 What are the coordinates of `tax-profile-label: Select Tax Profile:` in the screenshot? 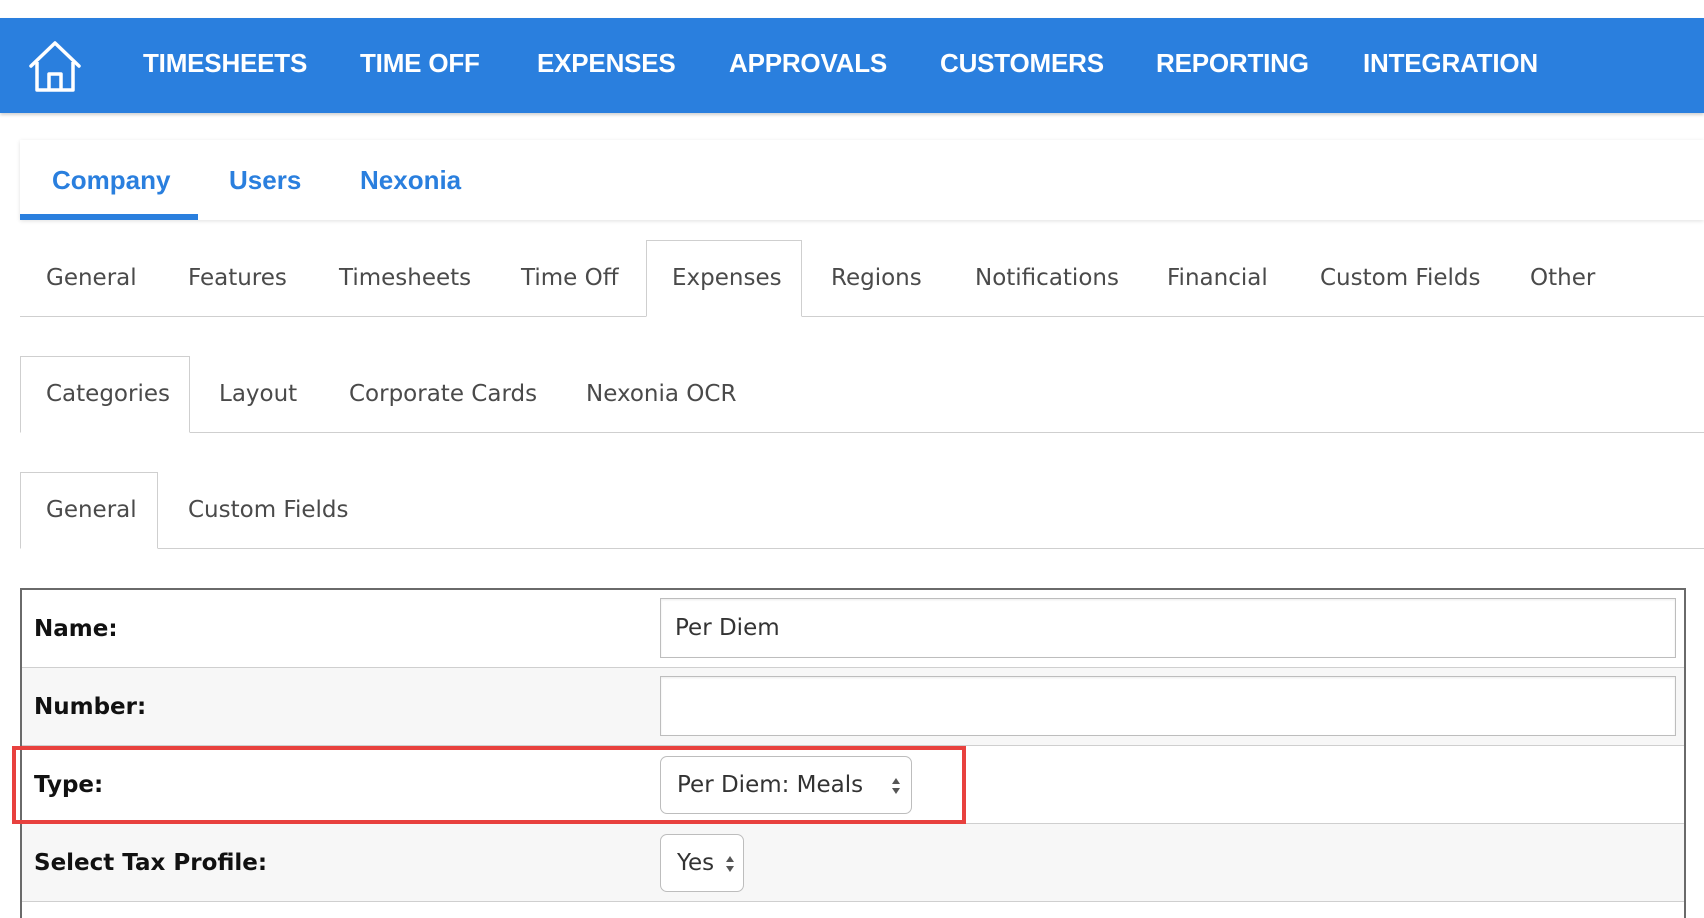 It's located at (151, 863).